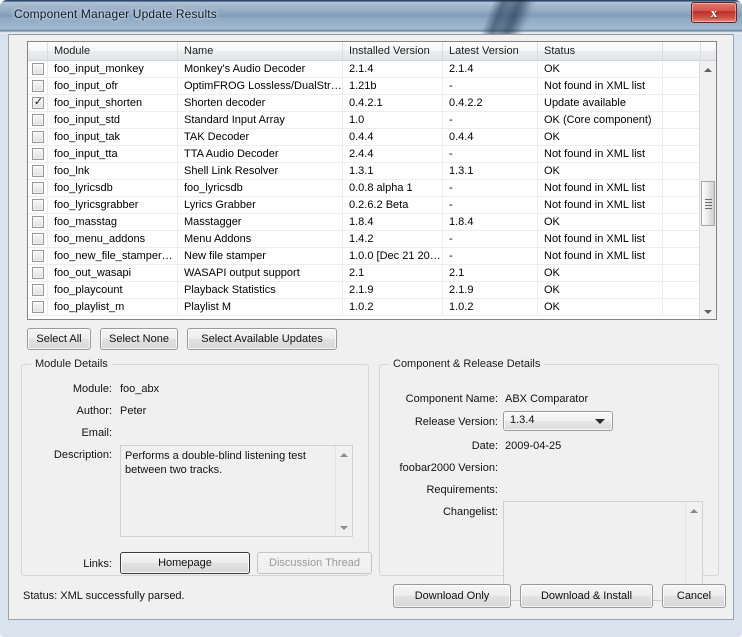 This screenshot has width=742, height=637. I want to click on checkbox-checked-icon: ✓, so click(37, 102).